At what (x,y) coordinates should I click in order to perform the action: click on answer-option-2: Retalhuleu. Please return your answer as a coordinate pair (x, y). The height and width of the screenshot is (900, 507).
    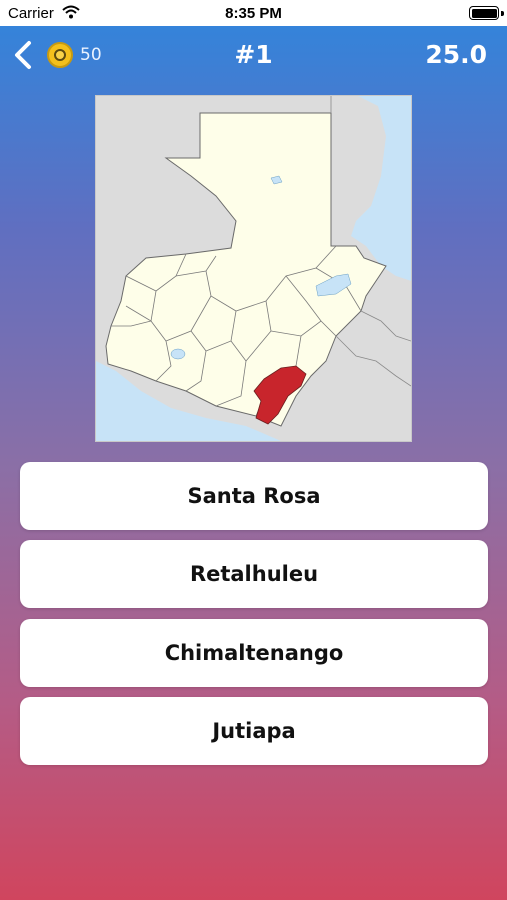
    Looking at the image, I should click on (254, 574).